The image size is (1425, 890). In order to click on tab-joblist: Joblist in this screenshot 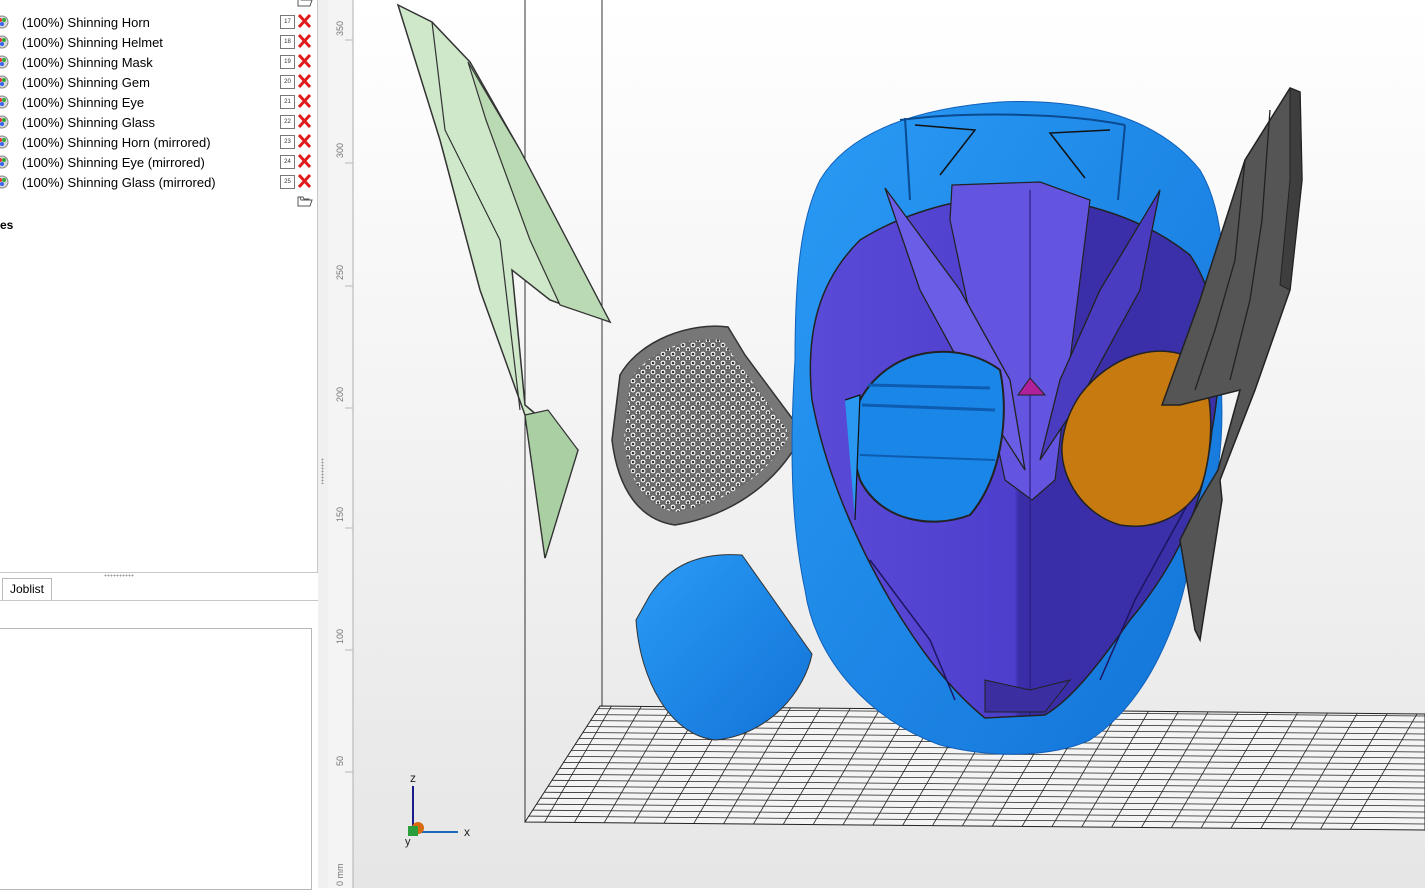, I will do `click(27, 589)`.